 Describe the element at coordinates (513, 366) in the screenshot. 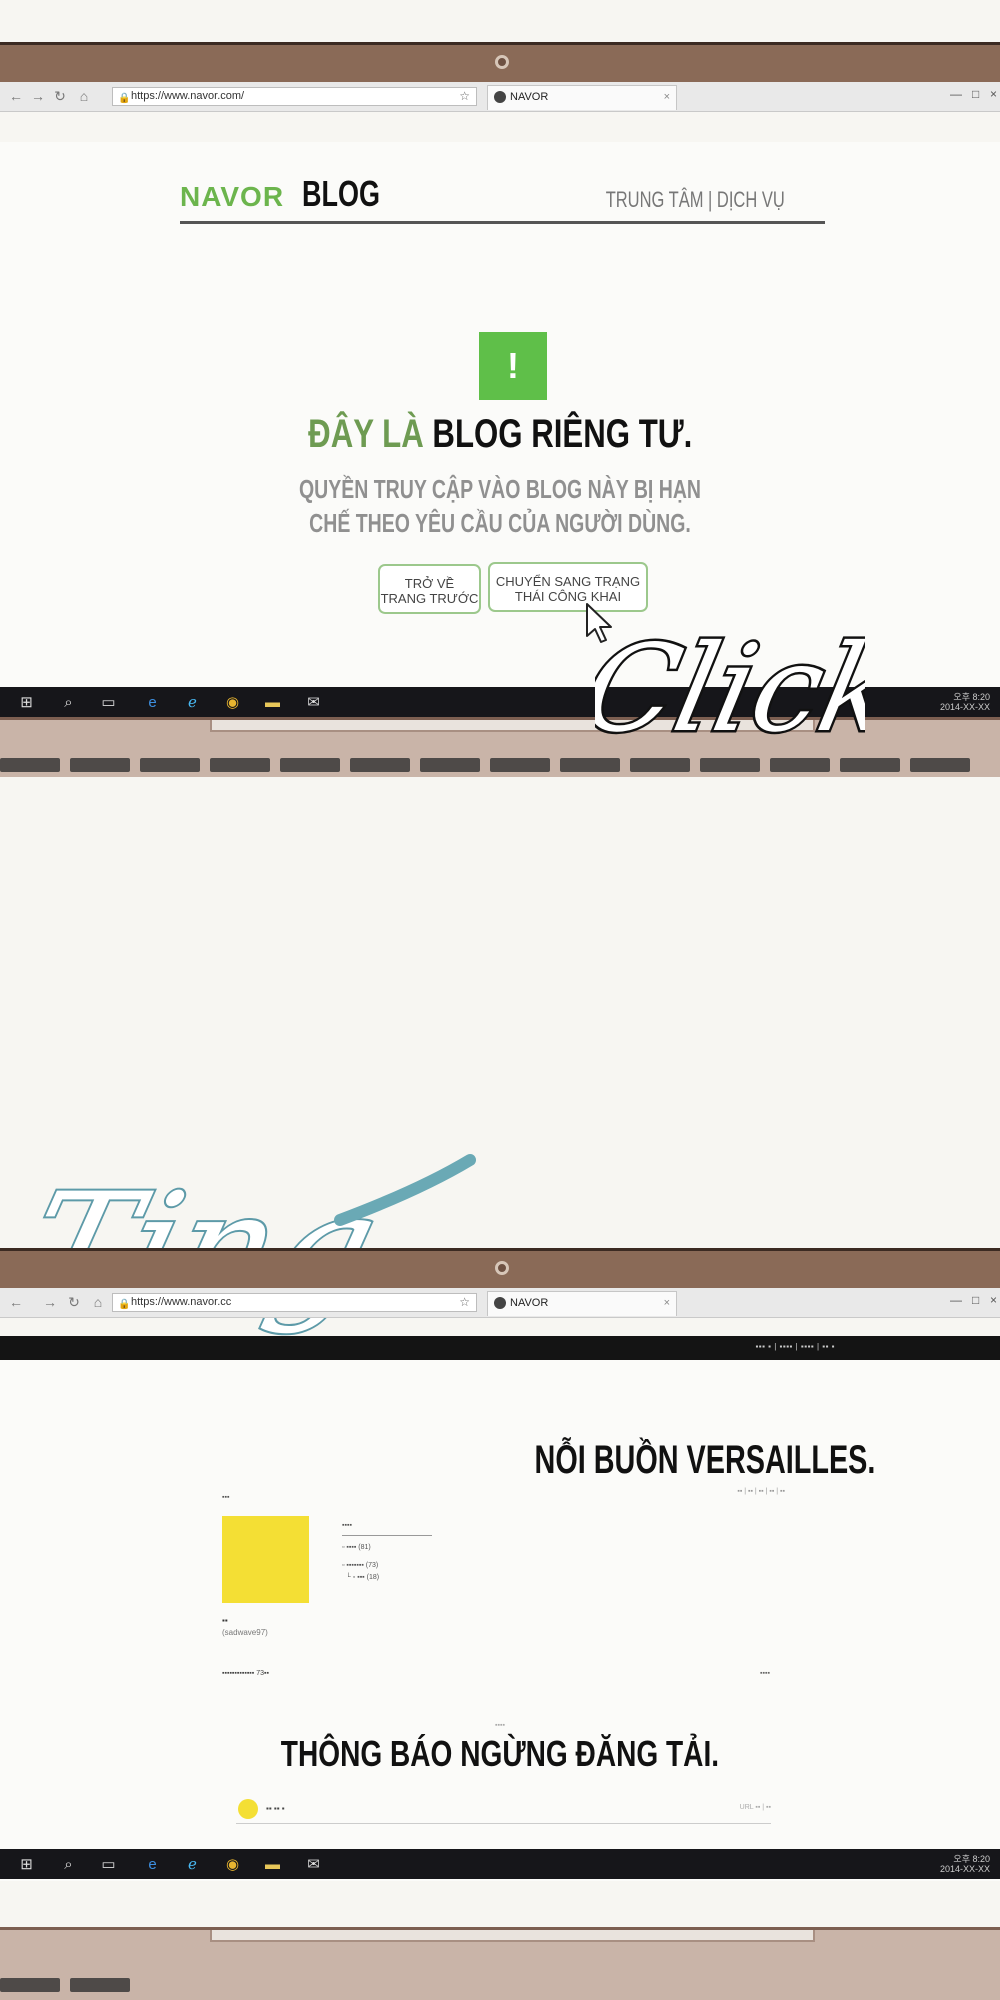

I see `warning-icon: !` at that location.